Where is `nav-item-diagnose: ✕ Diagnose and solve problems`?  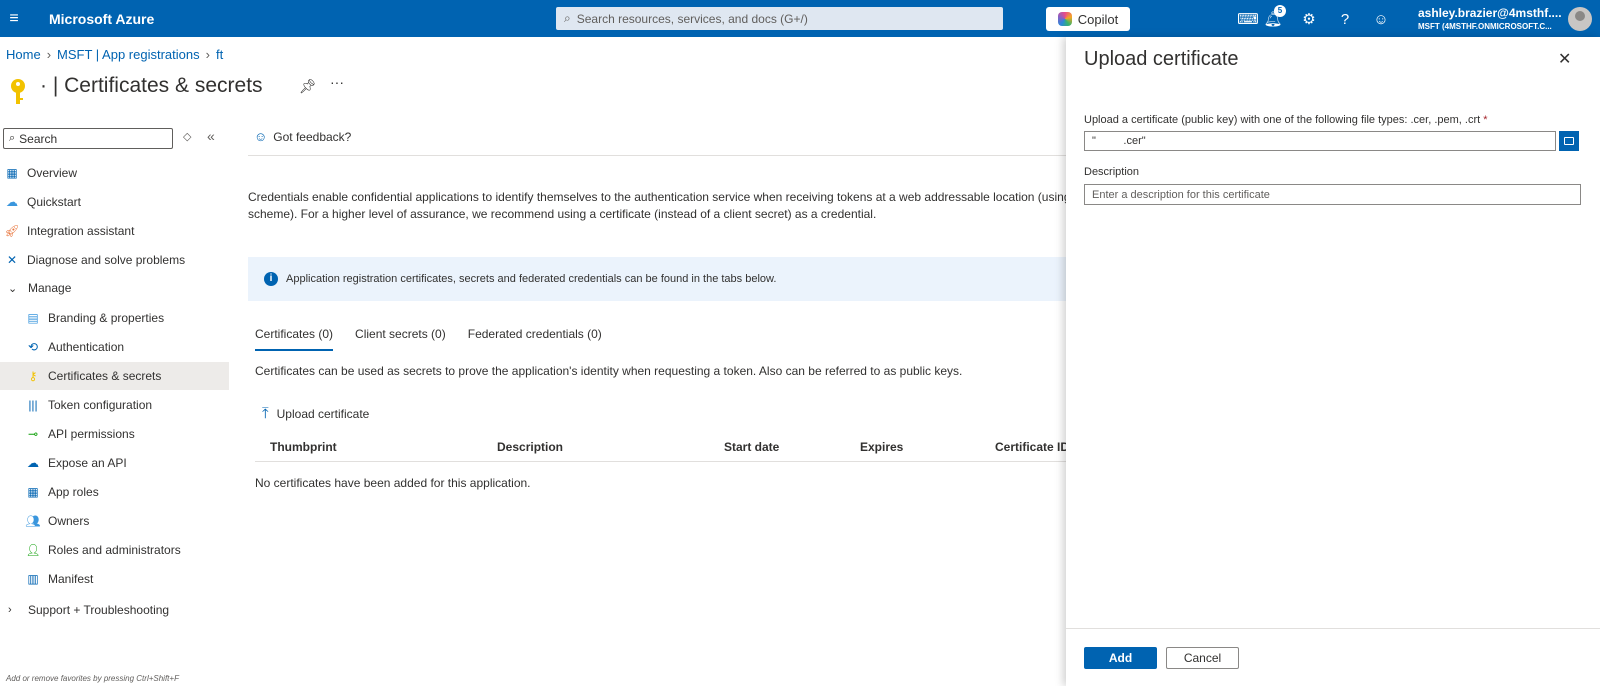 nav-item-diagnose: ✕ Diagnose and solve problems is located at coordinates (114, 260).